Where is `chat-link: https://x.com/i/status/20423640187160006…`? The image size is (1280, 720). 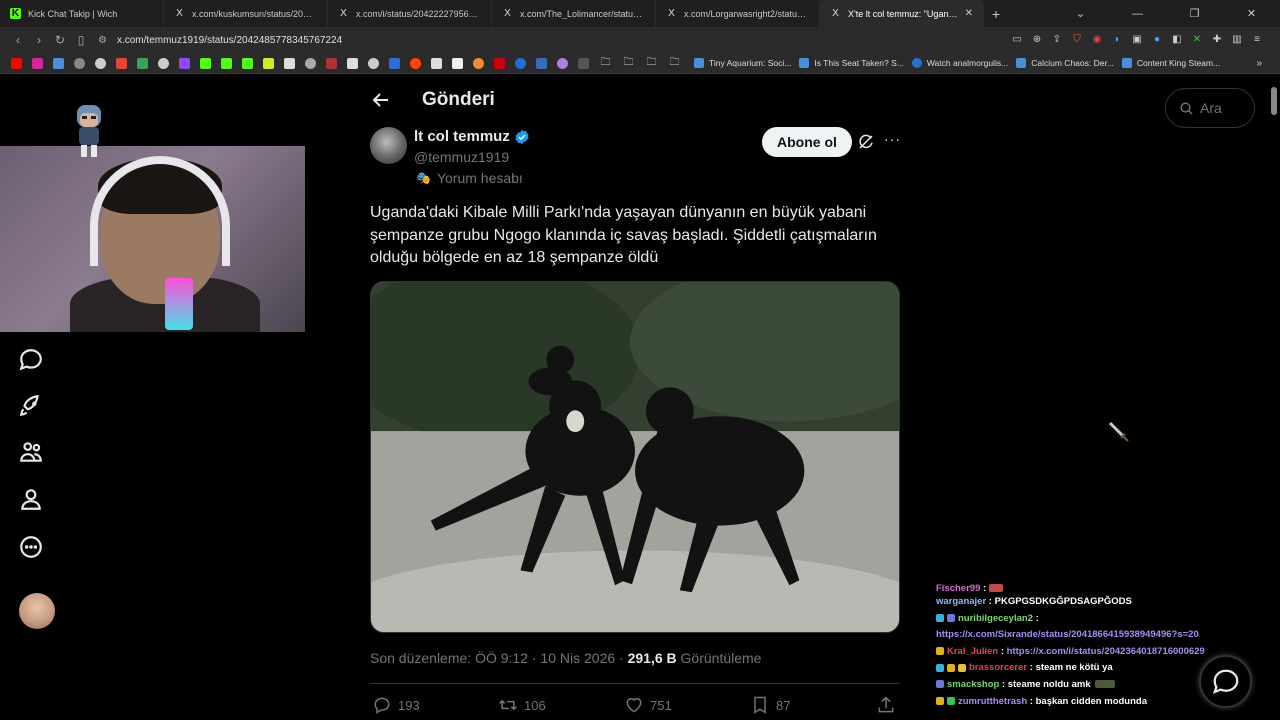
chat-link: https://x.com/i/status/20423640187160006… is located at coordinates (1106, 651).